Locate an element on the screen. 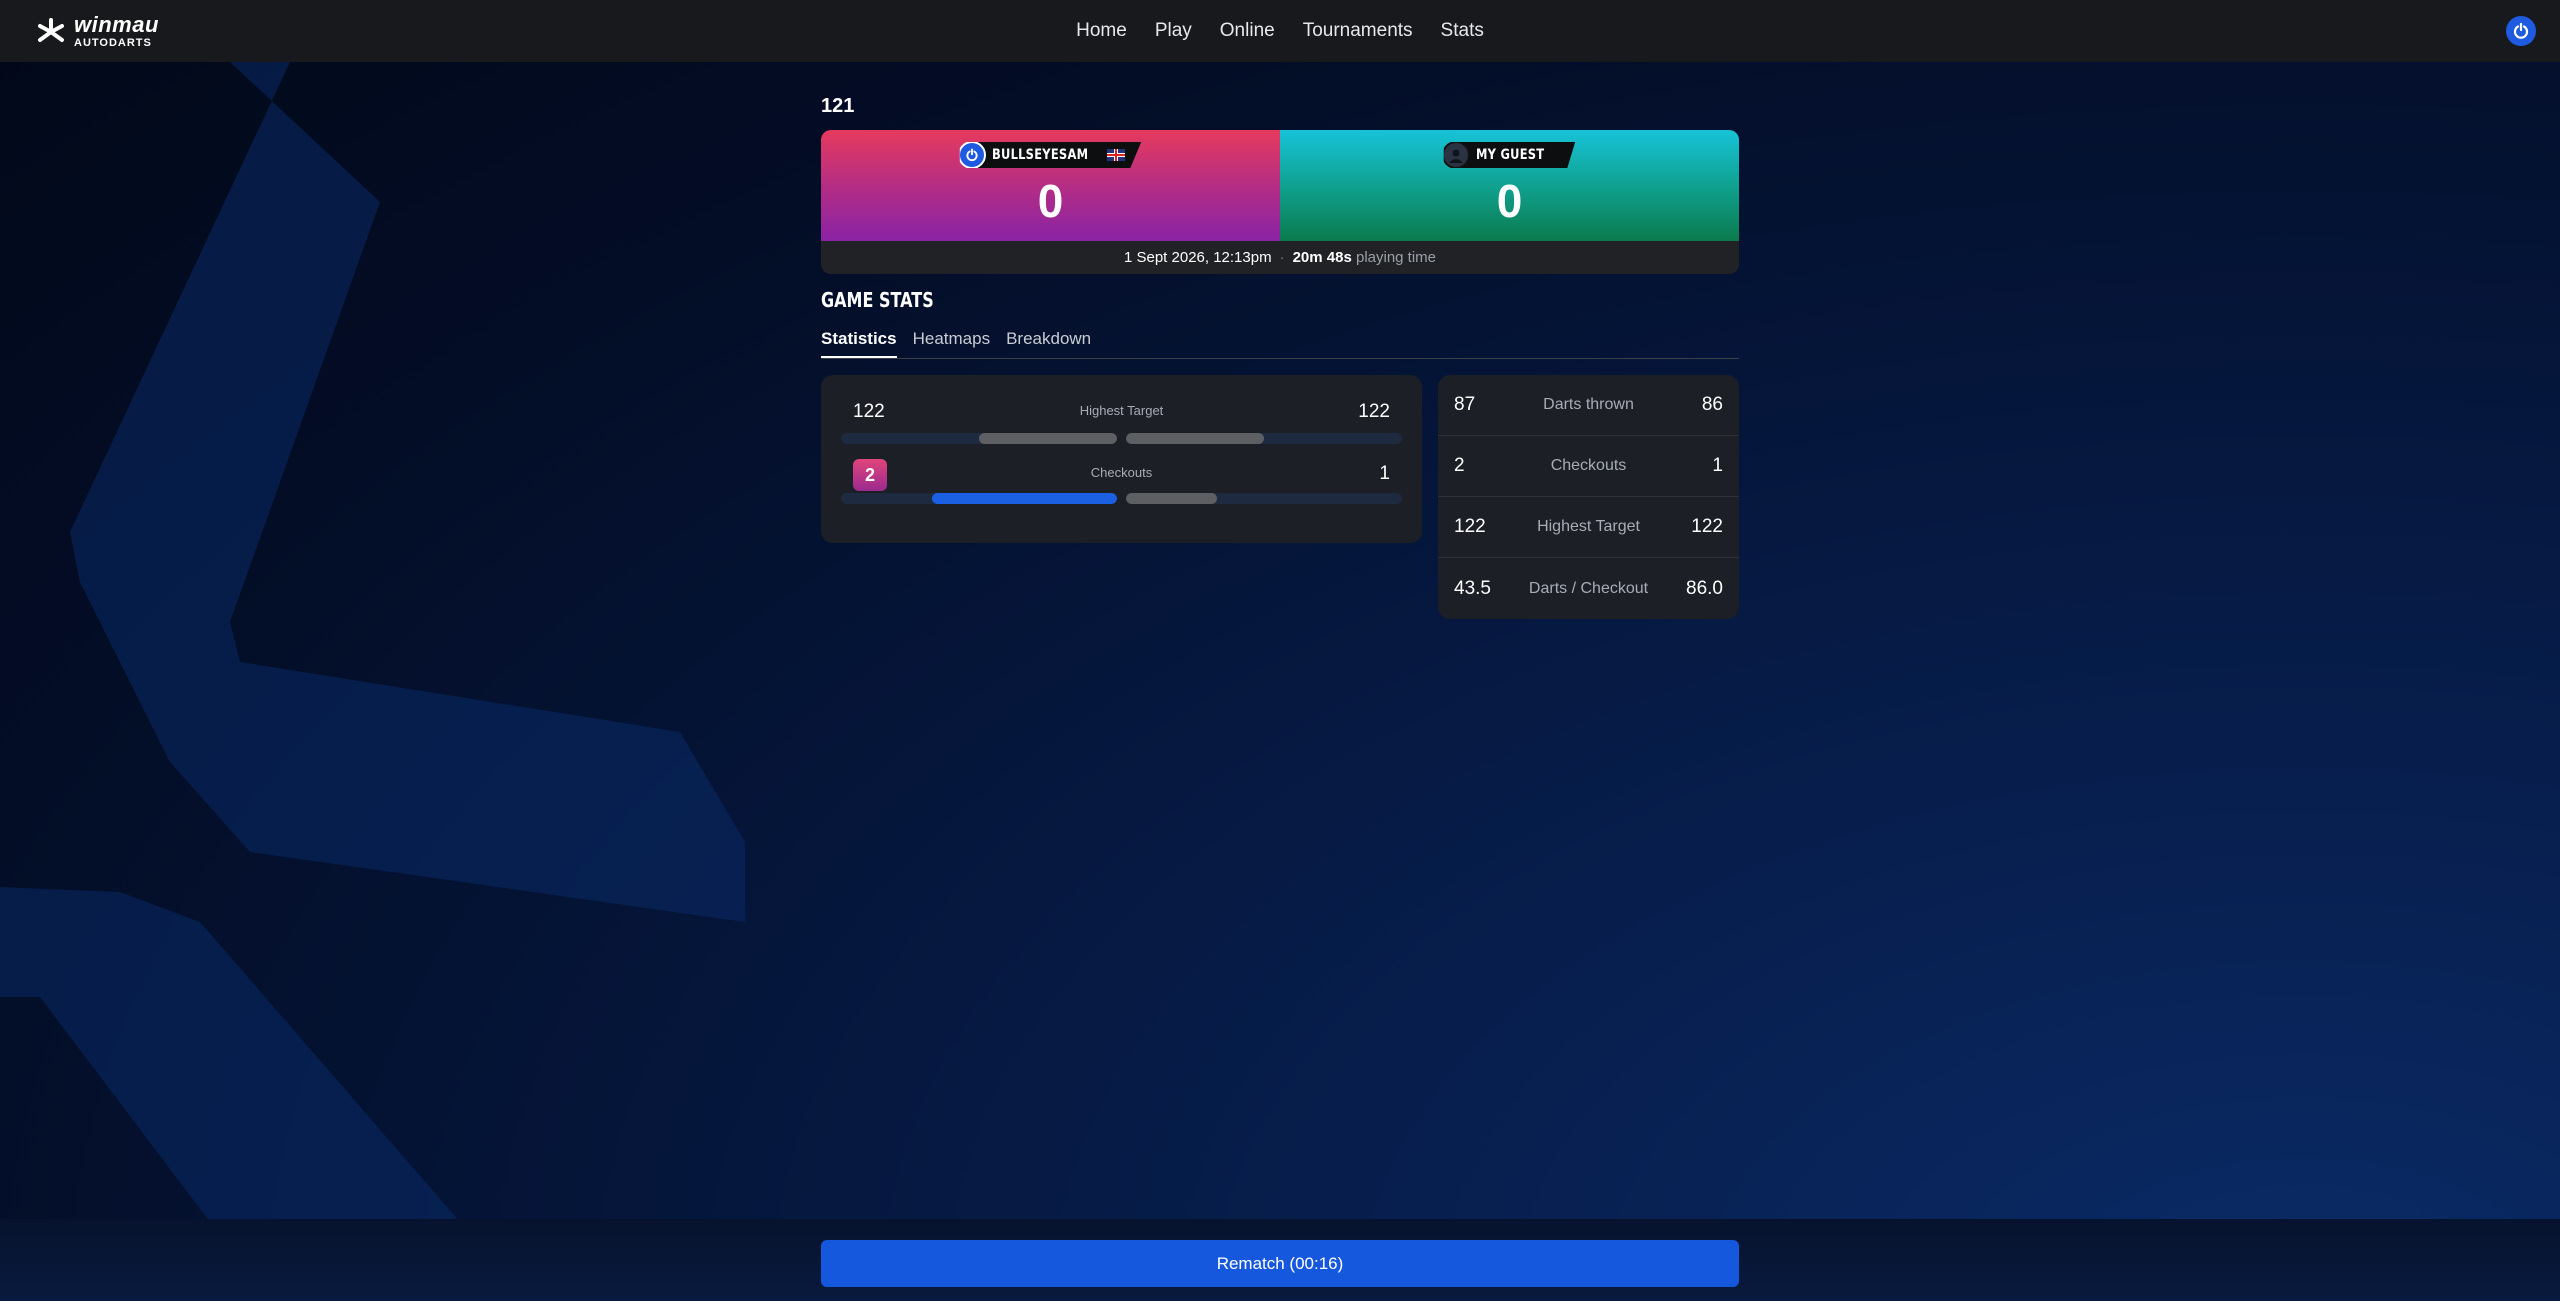 Image resolution: width=2560 pixels, height=1301 pixels. right-value: 1 is located at coordinates (1384, 473).